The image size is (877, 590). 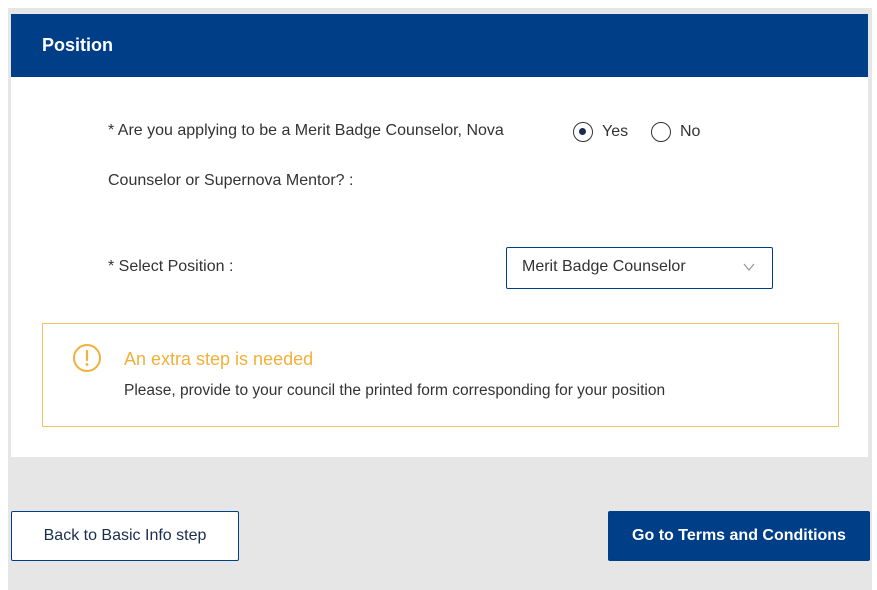 I want to click on select-position-label: * Select Position :, so click(x=171, y=266).